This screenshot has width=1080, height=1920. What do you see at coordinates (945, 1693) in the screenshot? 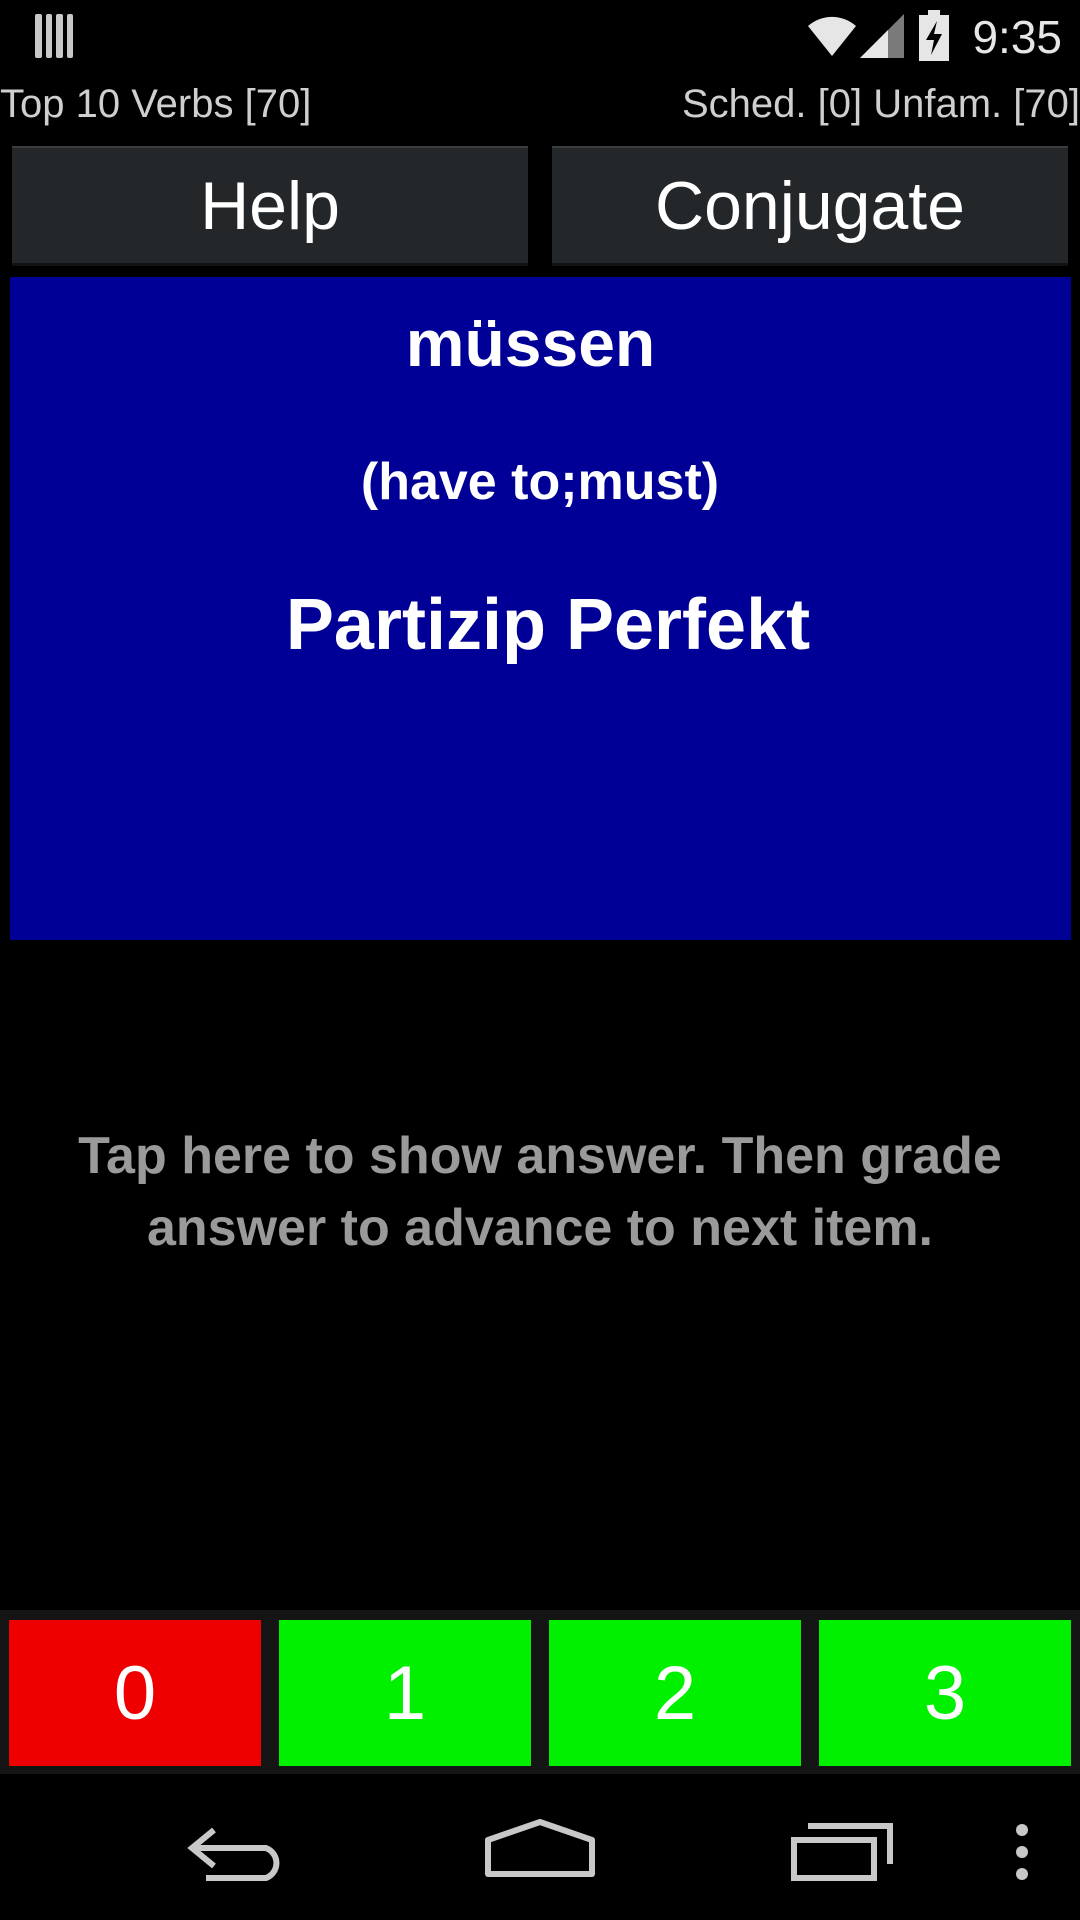
I see `grade-3-button: 3` at bounding box center [945, 1693].